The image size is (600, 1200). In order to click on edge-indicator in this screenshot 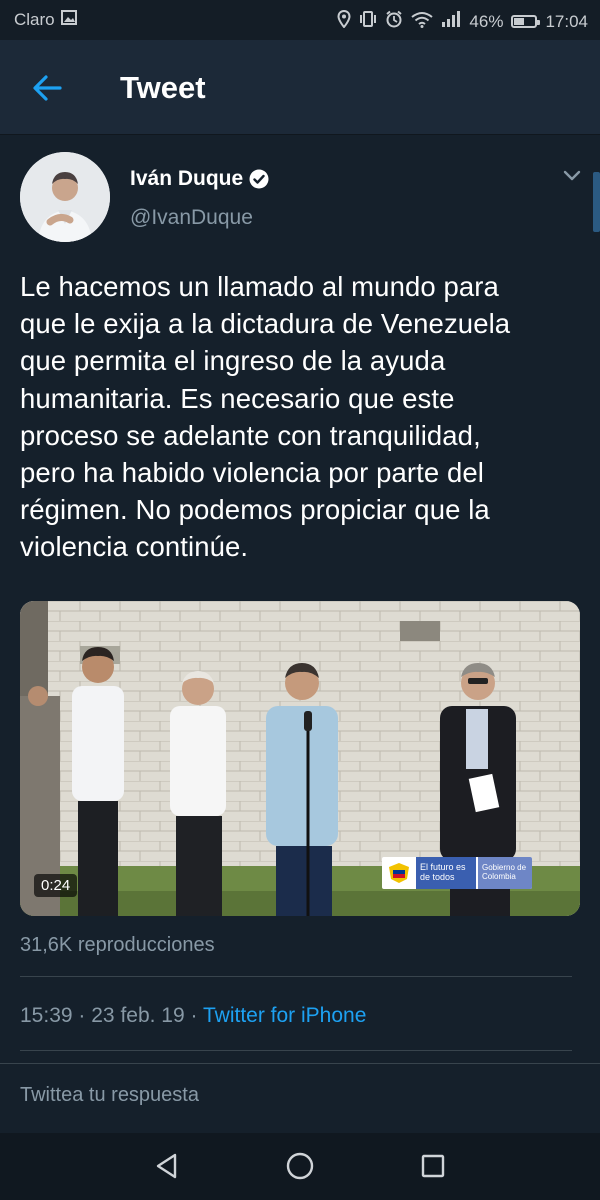, I will do `click(596, 202)`.